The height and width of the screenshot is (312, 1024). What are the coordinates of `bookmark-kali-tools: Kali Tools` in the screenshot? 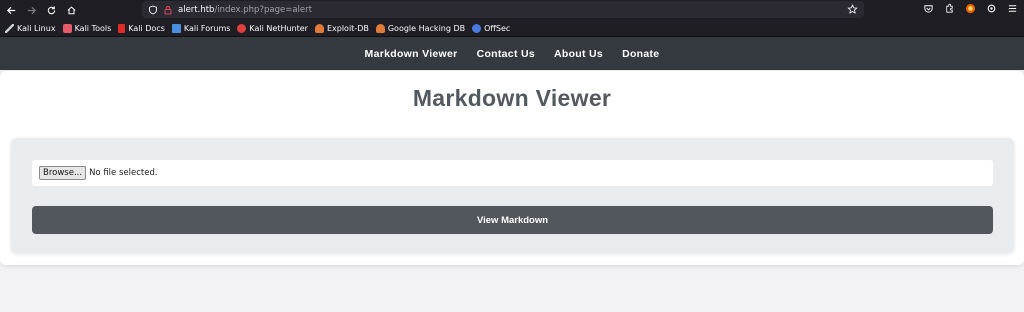 It's located at (87, 28).